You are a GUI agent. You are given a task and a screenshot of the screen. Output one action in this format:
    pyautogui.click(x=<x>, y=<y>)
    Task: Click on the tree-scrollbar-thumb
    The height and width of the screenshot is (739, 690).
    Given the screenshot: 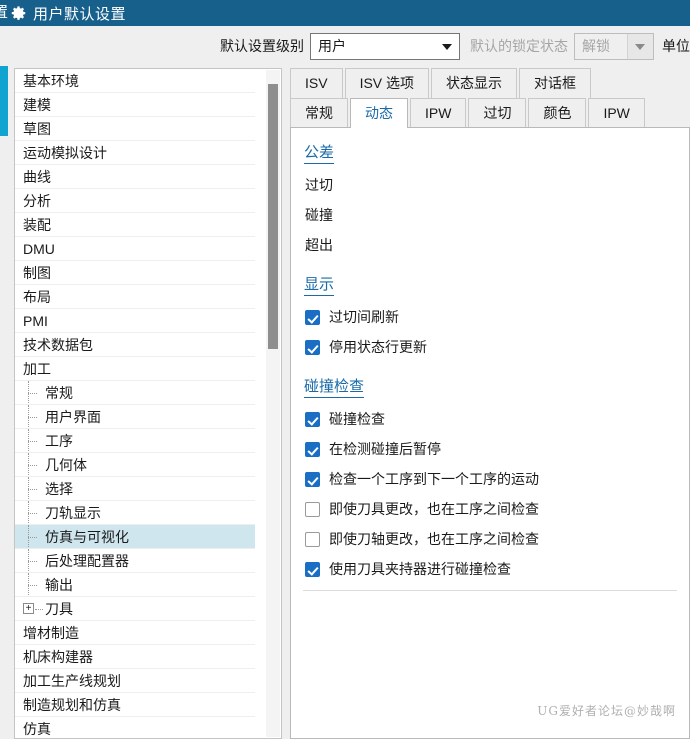 What is the action you would take?
    pyautogui.click(x=273, y=216)
    